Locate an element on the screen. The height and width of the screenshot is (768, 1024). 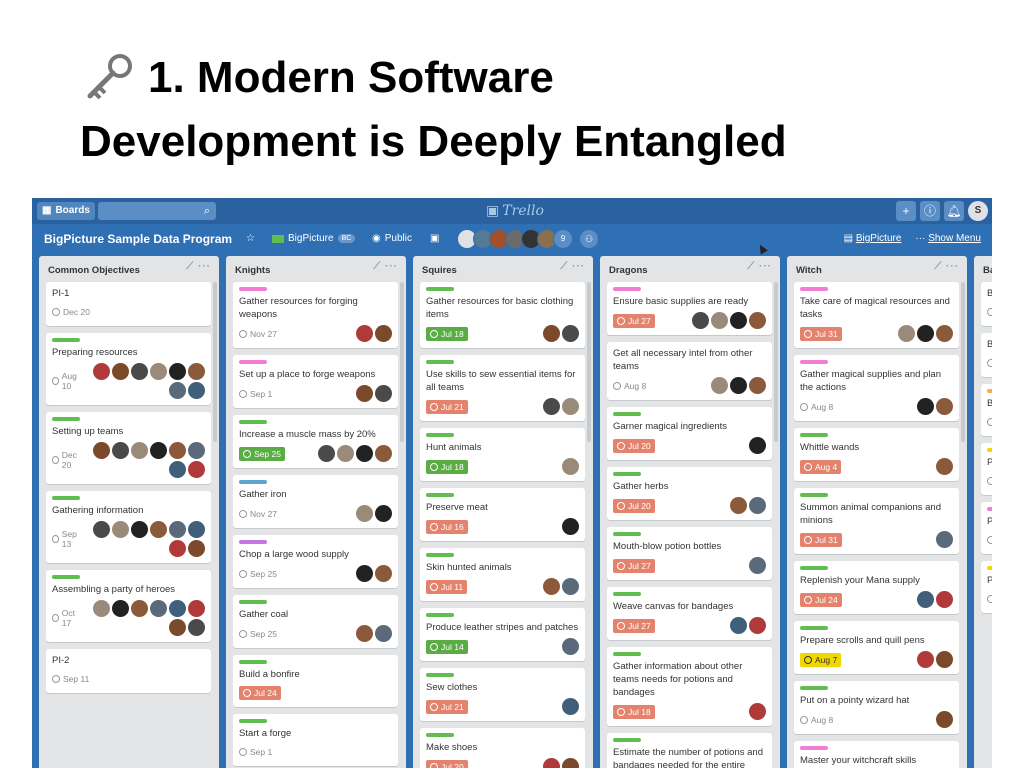
visibility-button: ◉ Public is located at coordinates (392, 238).